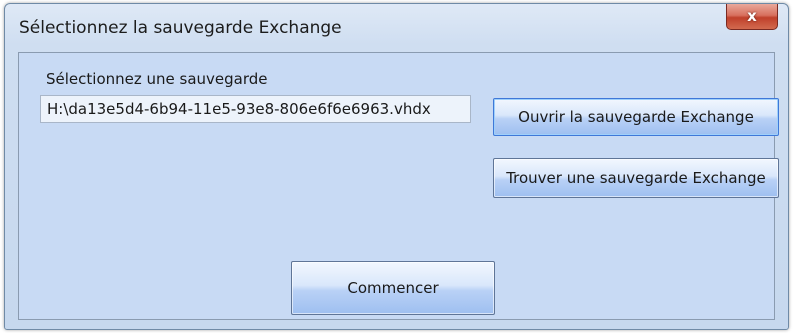  What do you see at coordinates (157, 79) in the screenshot?
I see `backup-select-label: Sélectionnez une sauvegarde` at bounding box center [157, 79].